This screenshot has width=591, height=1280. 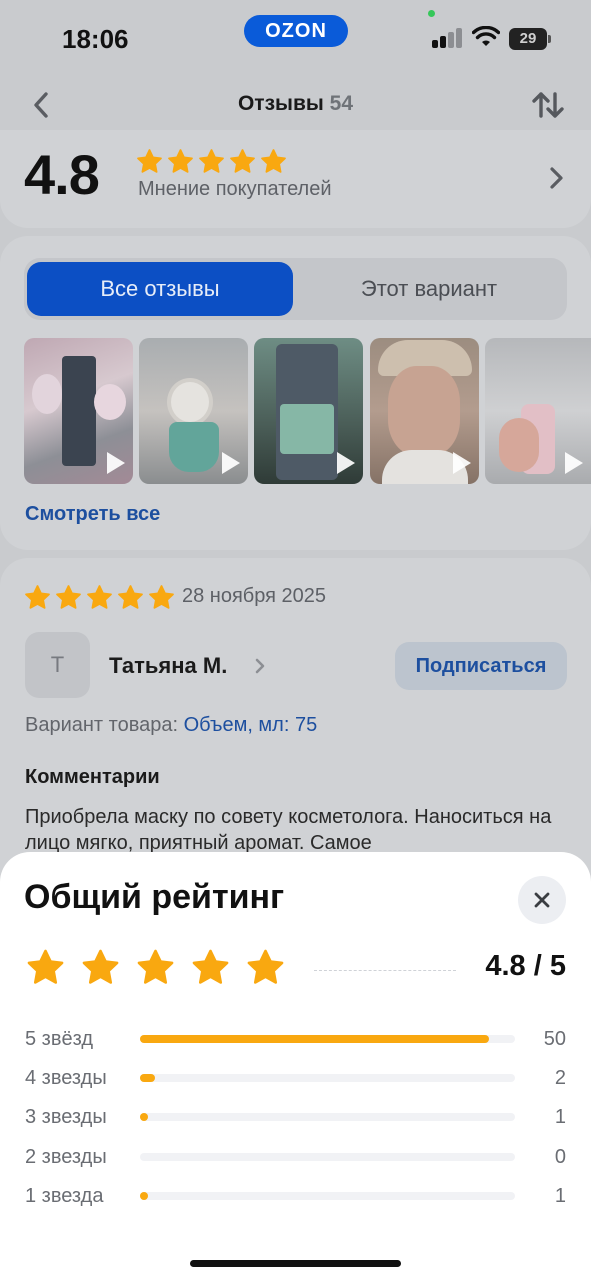 I want to click on rating-row-label: 5 звёзд, so click(x=59, y=1039).